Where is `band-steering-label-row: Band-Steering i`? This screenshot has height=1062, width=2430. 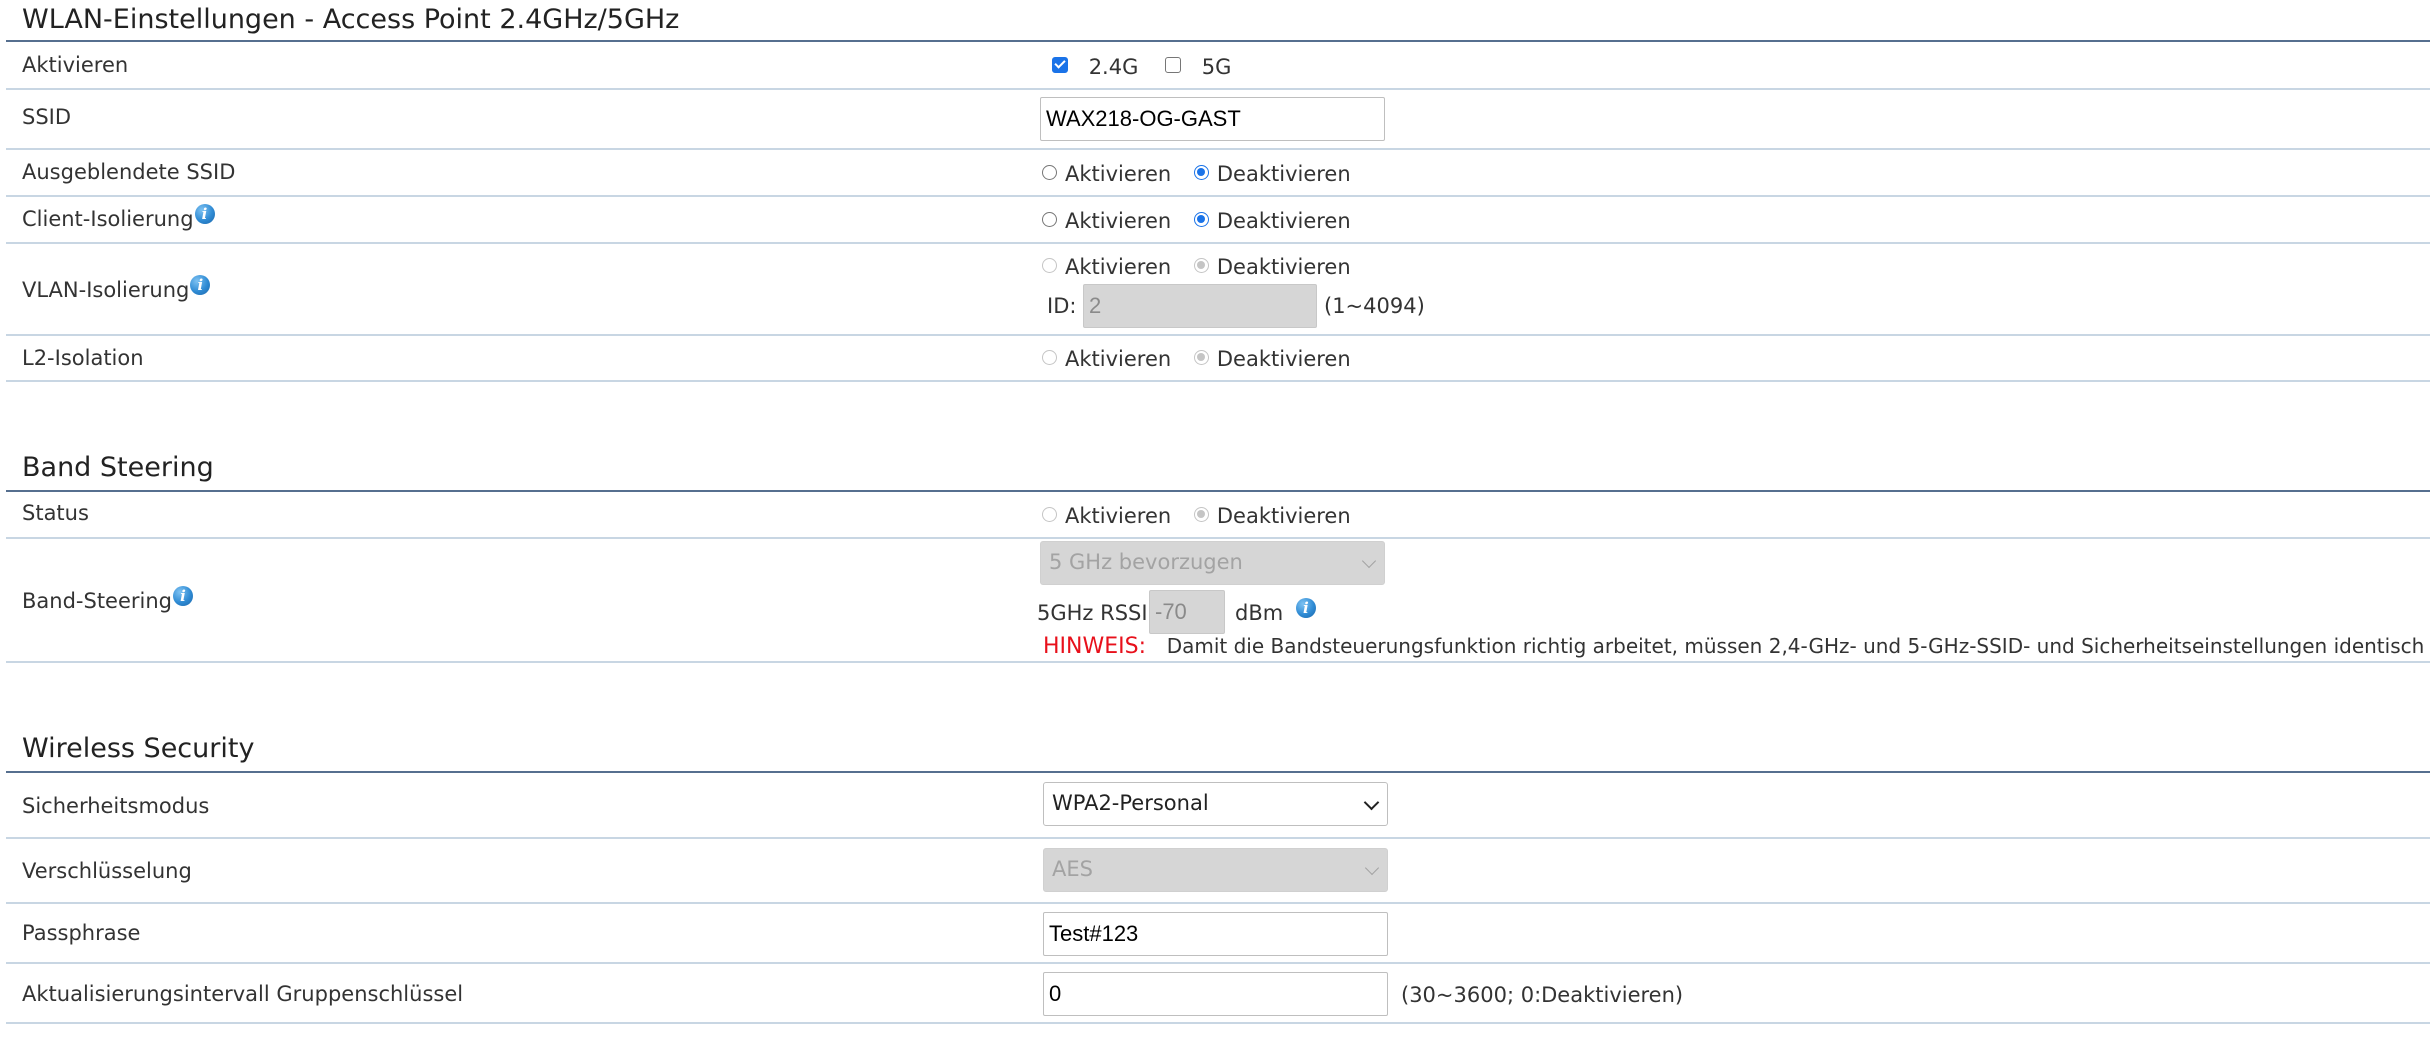
band-steering-label-row: Band-Steering i is located at coordinates (108, 600).